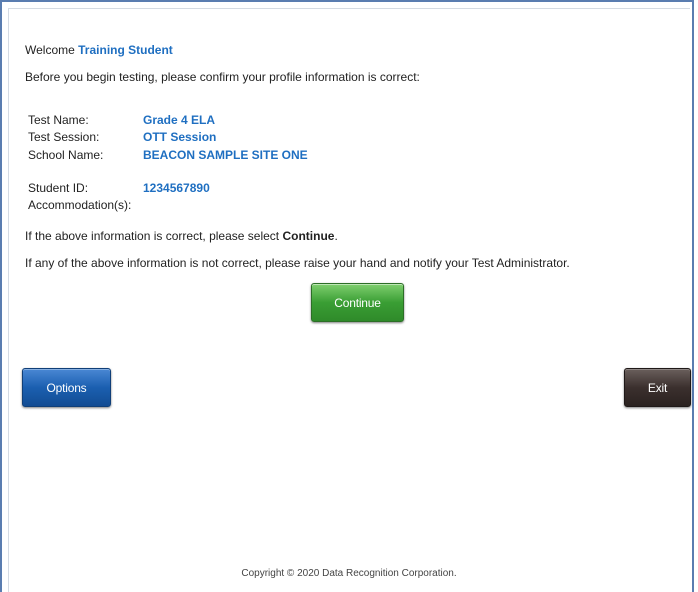  I want to click on school-name-label: School Name:, so click(66, 155).